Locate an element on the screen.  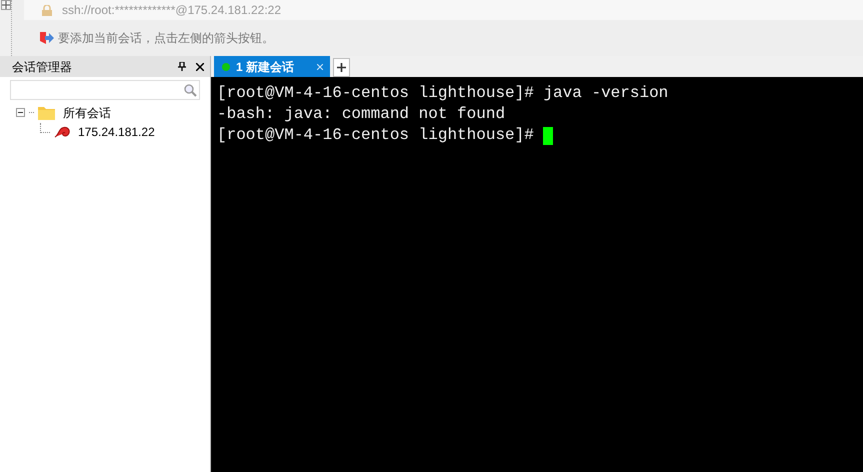
tree-item: 175.24.181.22 is located at coordinates (116, 131).